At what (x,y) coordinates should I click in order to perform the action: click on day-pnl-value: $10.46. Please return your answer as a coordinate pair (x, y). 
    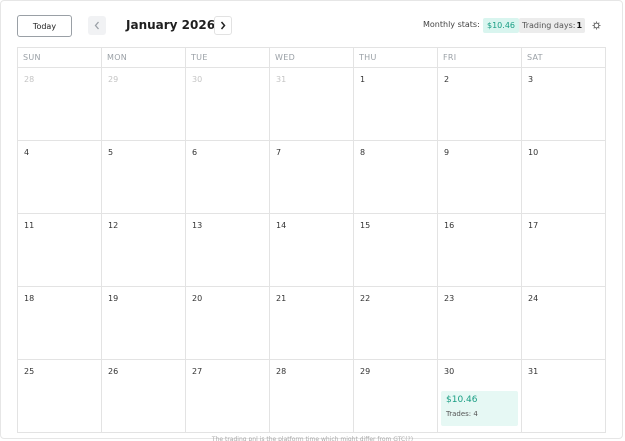
    Looking at the image, I should click on (462, 400).